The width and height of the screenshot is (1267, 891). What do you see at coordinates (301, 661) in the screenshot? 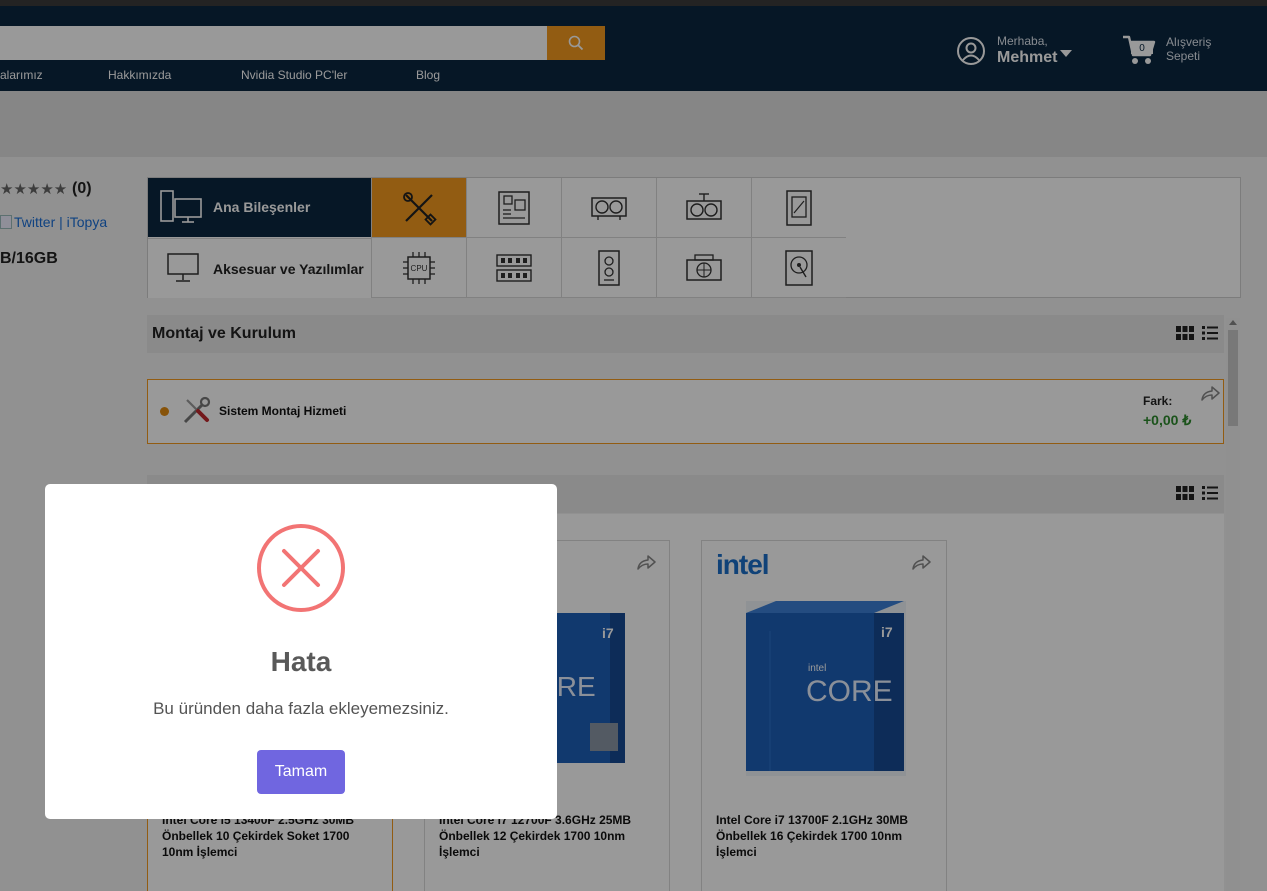
I see `dialog-title: Hata` at bounding box center [301, 661].